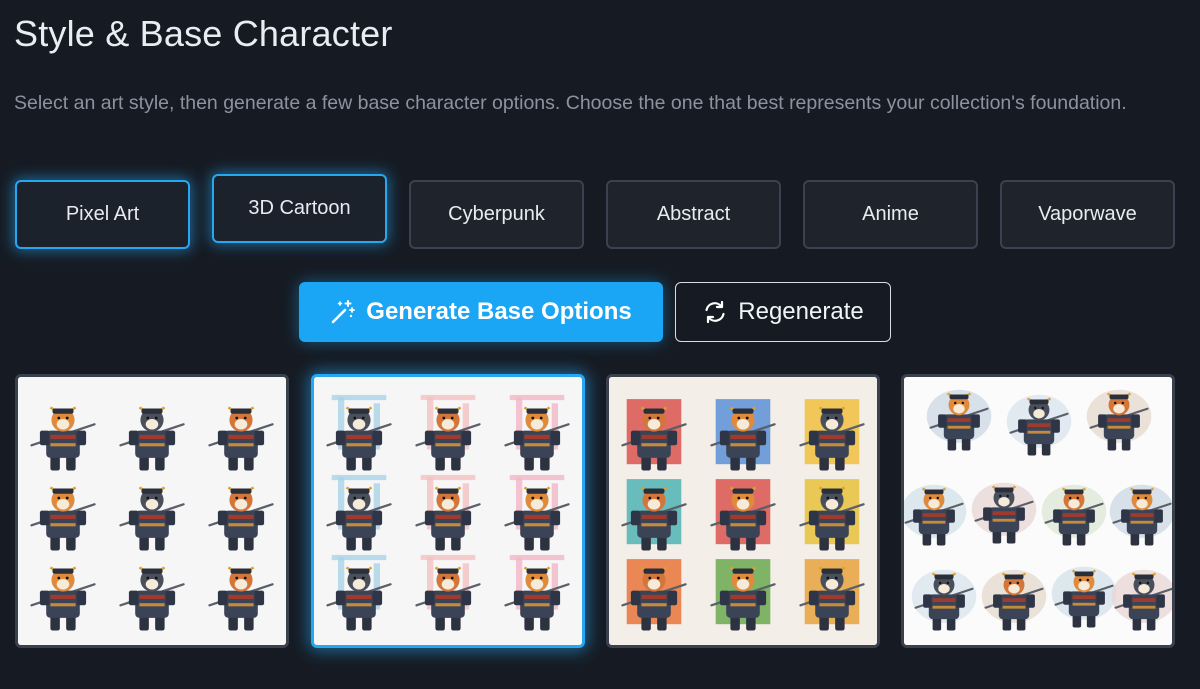 The height and width of the screenshot is (689, 1200). I want to click on style-3d-cartoon-button: 3D Cartoon, so click(299, 208).